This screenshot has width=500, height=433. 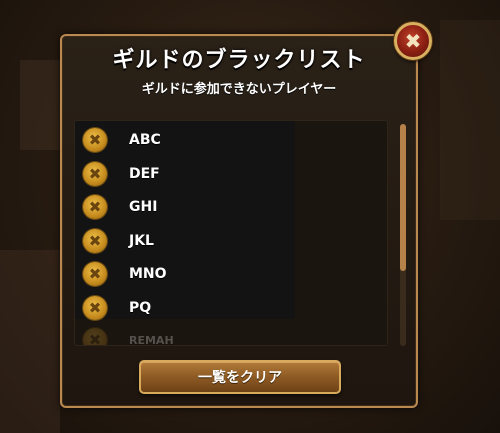 I want to click on dialog-subtitle: ギルドに参加できないプレイヤー, so click(x=239, y=89).